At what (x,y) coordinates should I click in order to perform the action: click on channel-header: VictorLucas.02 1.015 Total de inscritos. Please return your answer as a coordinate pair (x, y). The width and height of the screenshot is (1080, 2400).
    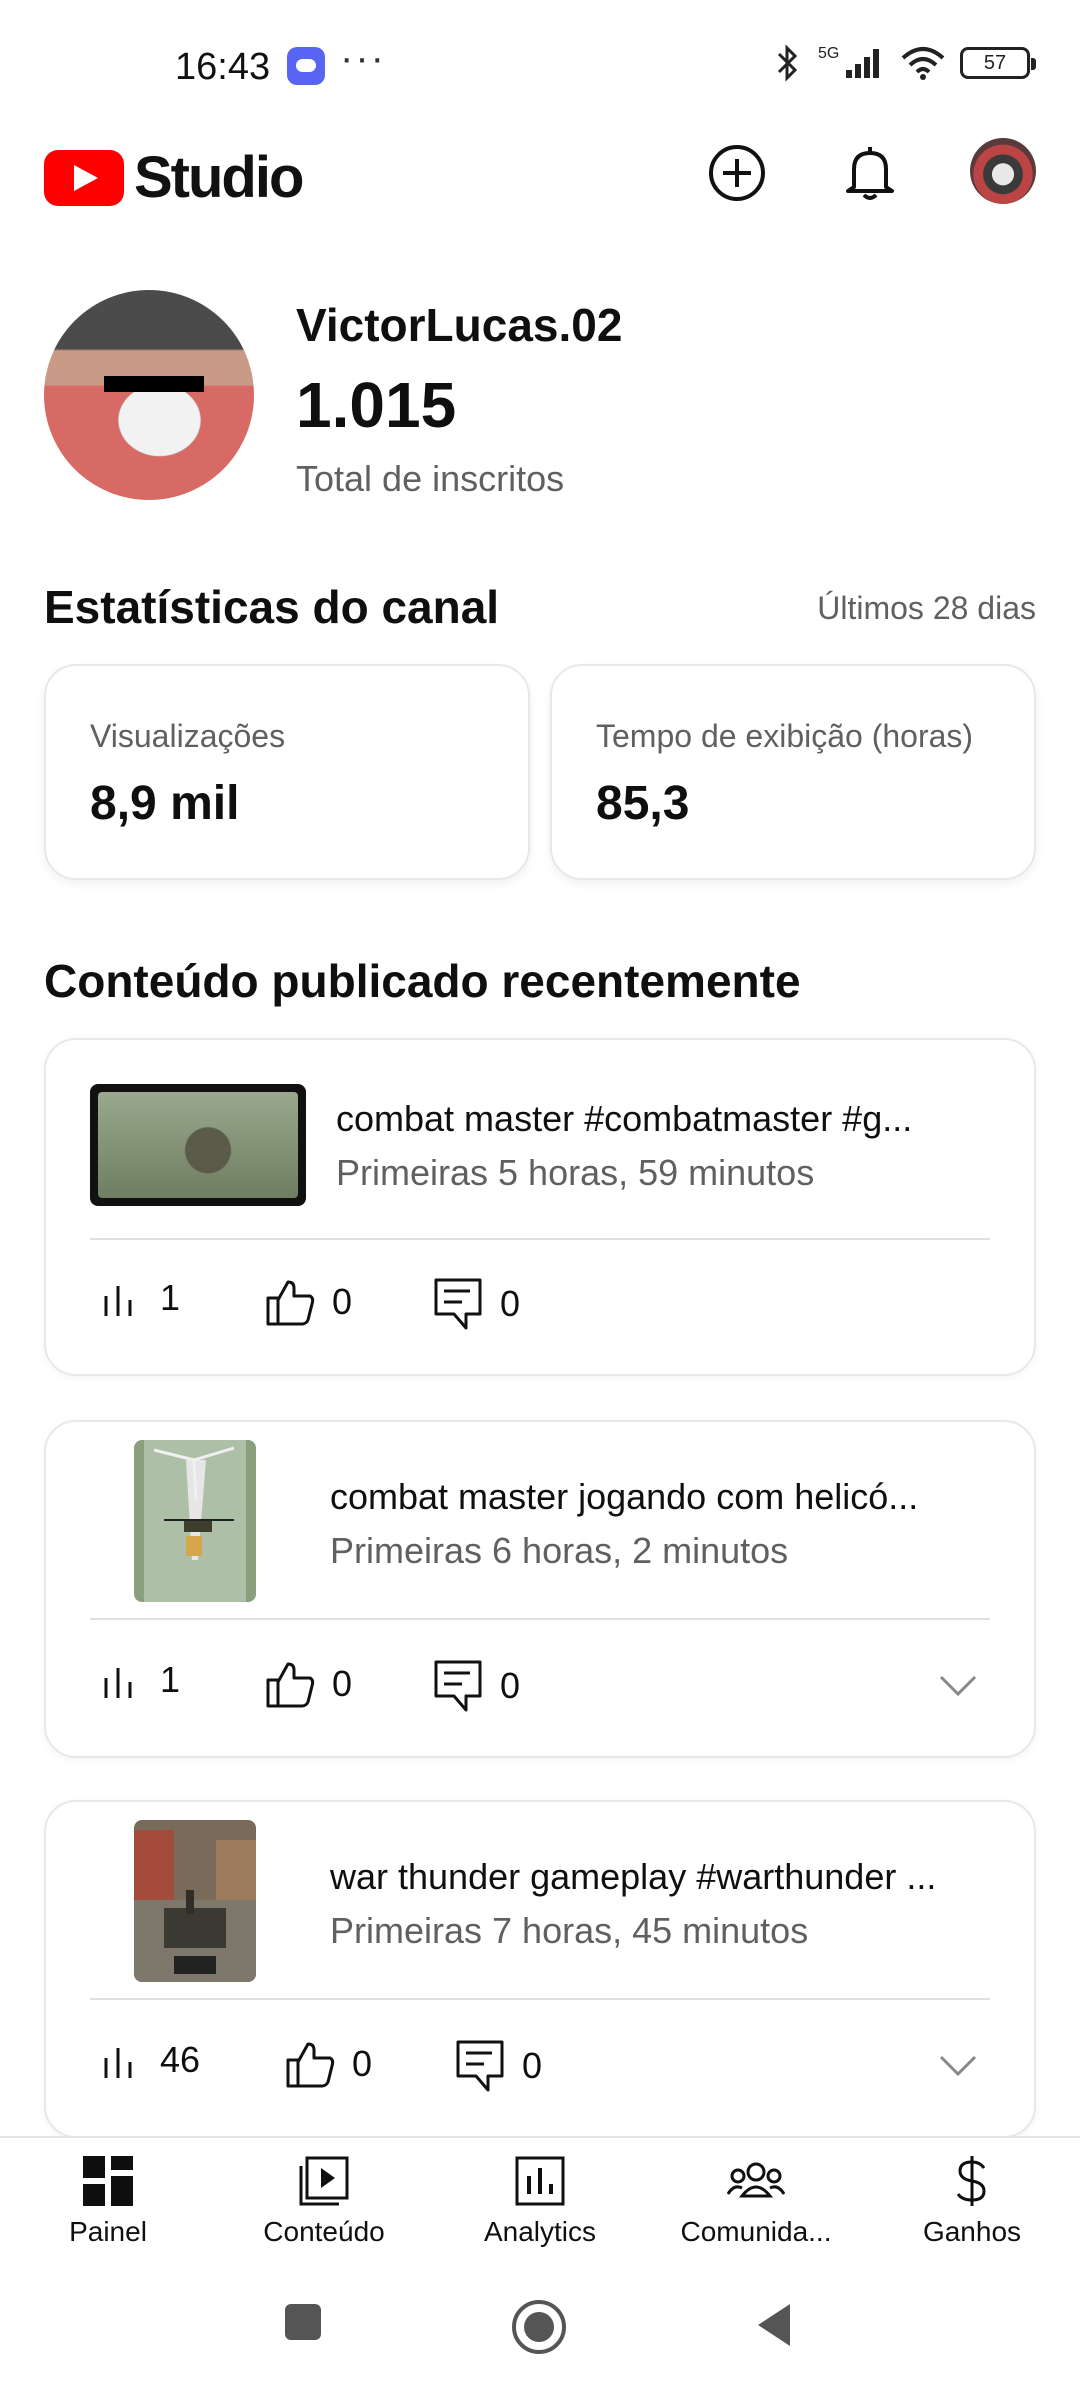
    Looking at the image, I should click on (544, 398).